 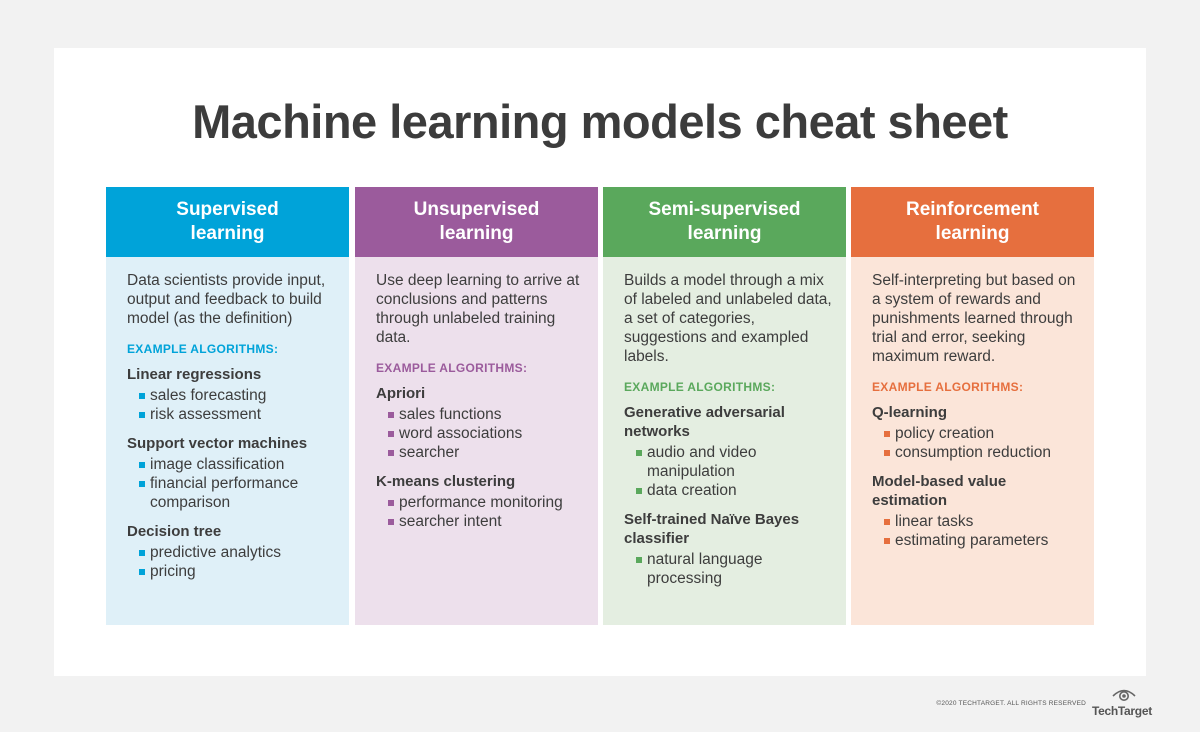 What do you see at coordinates (973, 452) in the screenshot?
I see `use-case-text: consumption reduction` at bounding box center [973, 452].